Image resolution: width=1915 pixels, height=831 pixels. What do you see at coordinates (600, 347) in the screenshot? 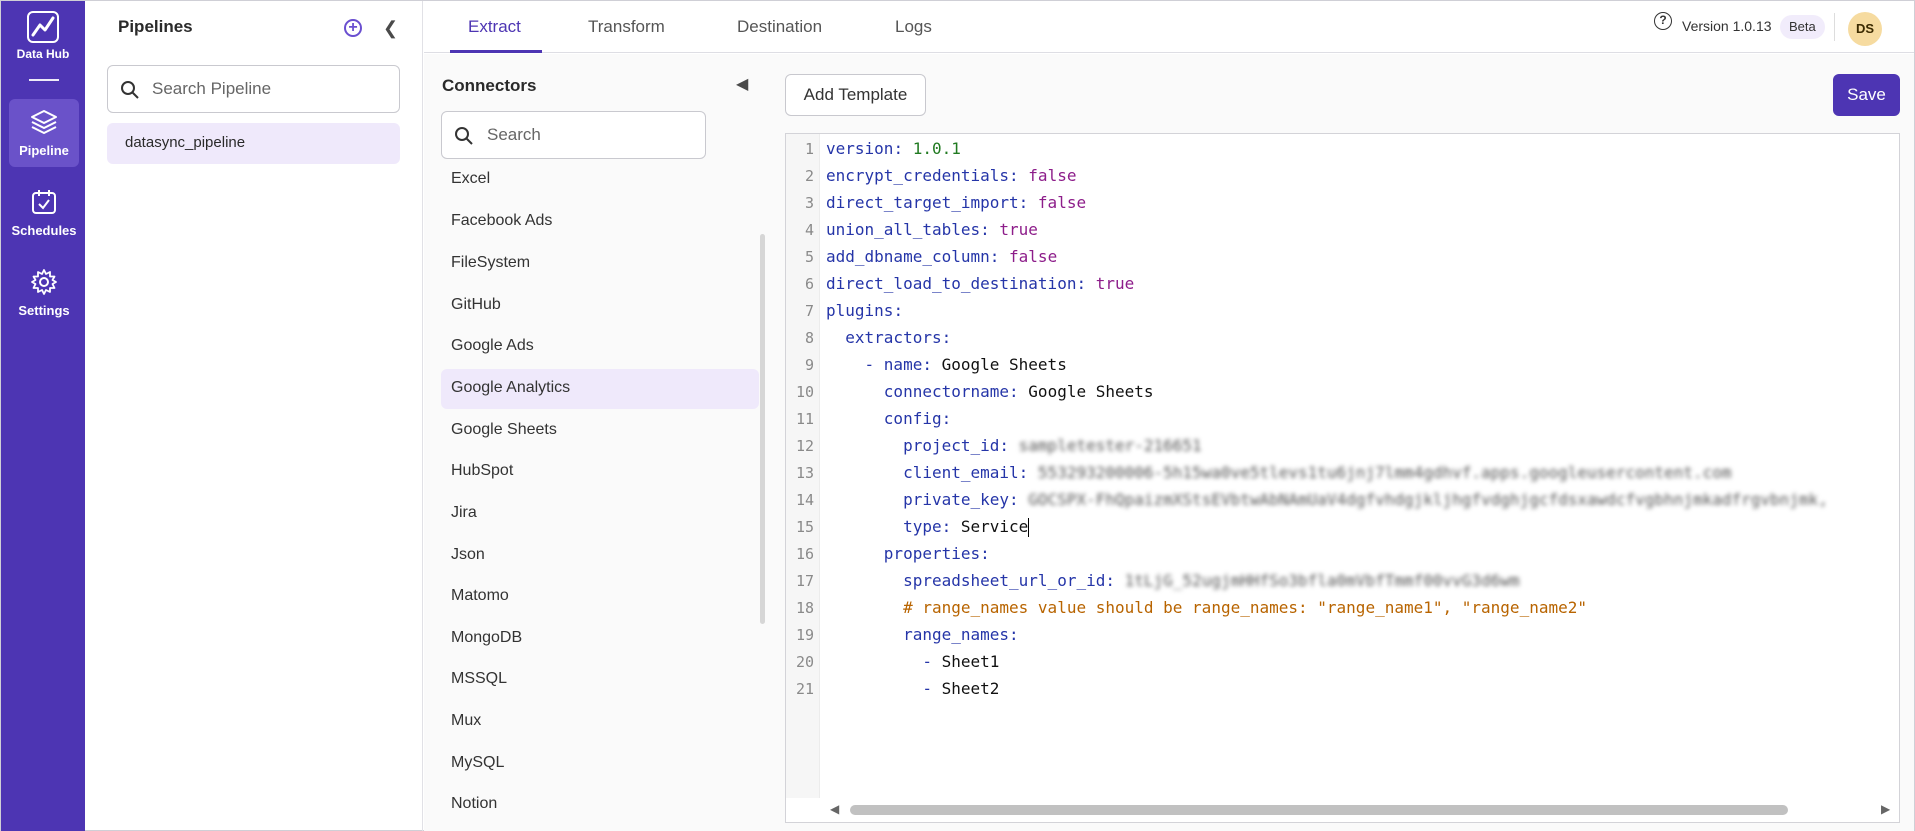
I see `connector-item: Google Ads` at bounding box center [600, 347].